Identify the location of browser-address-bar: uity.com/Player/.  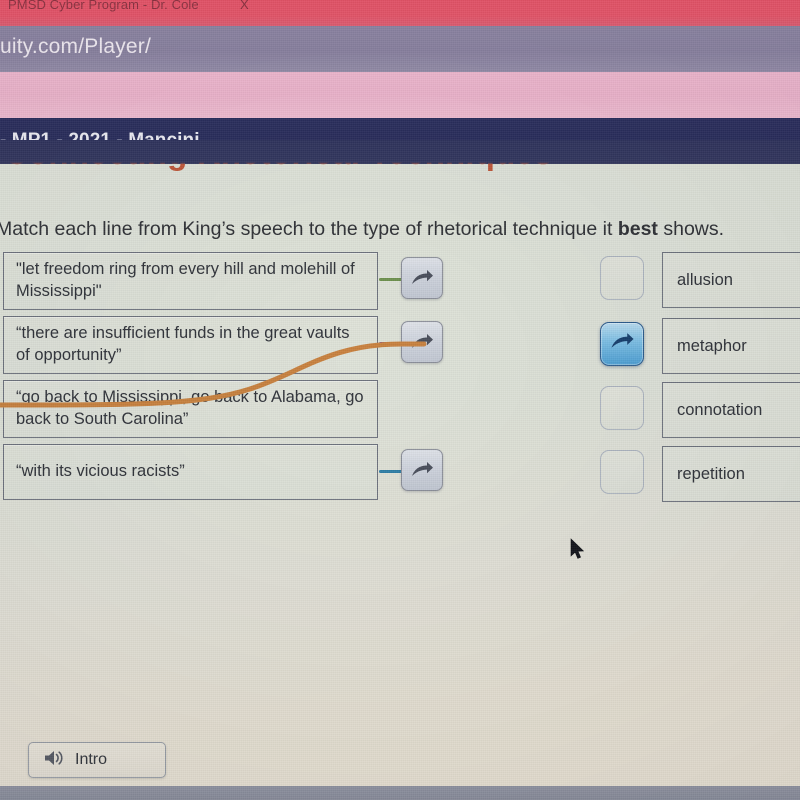
(400, 49).